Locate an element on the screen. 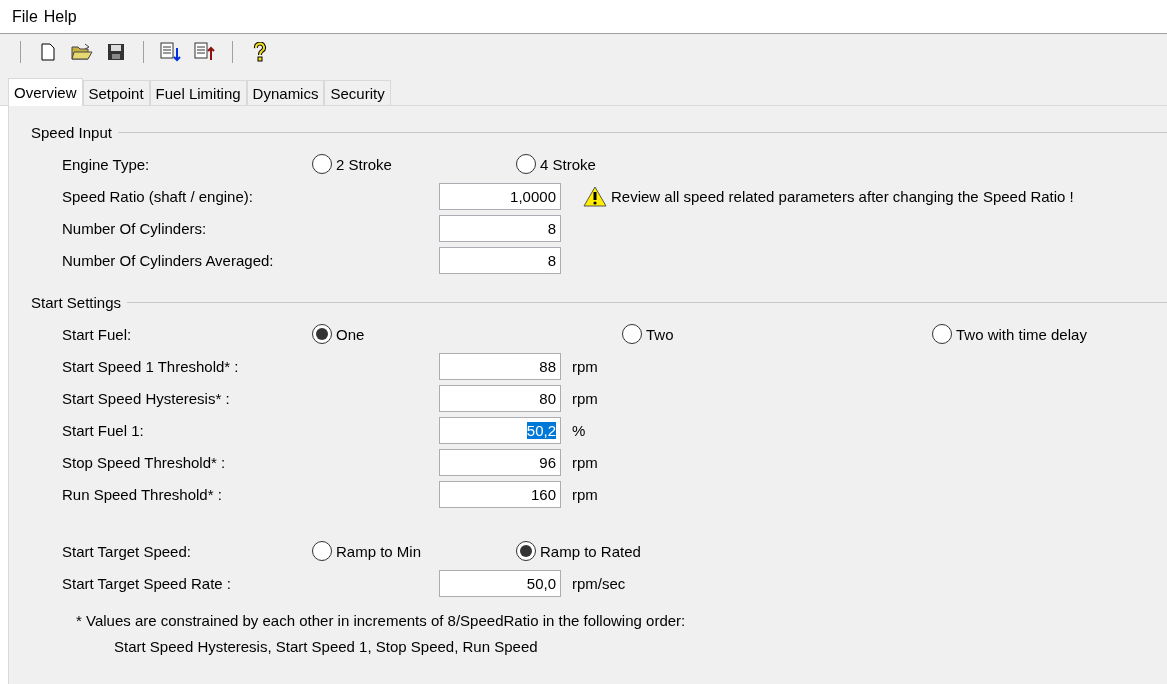 The image size is (1167, 684). radio-label: 2 Stroke is located at coordinates (364, 164).